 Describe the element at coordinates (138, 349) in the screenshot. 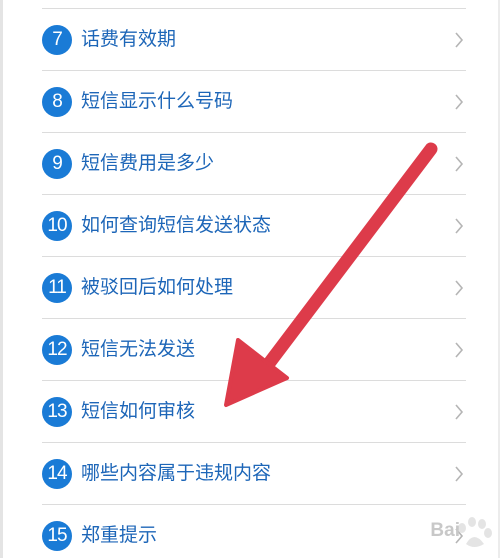

I see `item-label: 短信无法发送` at that location.